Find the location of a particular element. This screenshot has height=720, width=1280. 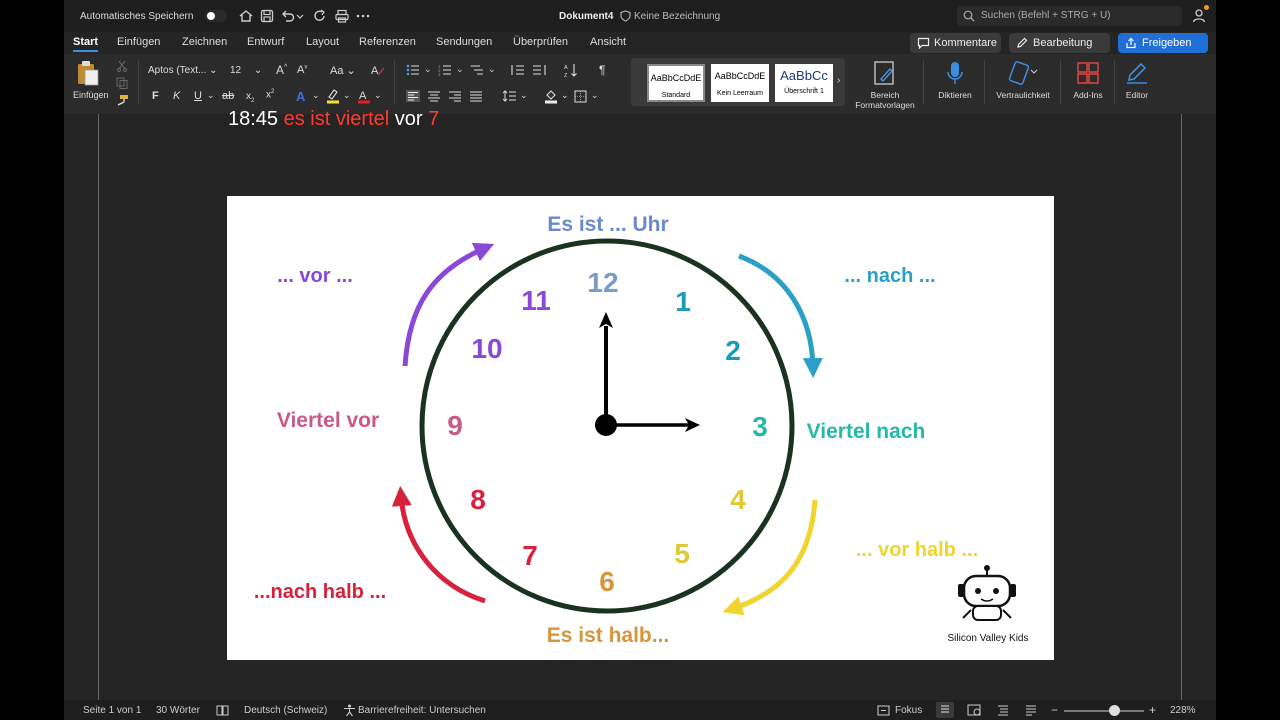

accessibility-status: Barrierefreiheit: Untersuchen is located at coordinates (422, 710).